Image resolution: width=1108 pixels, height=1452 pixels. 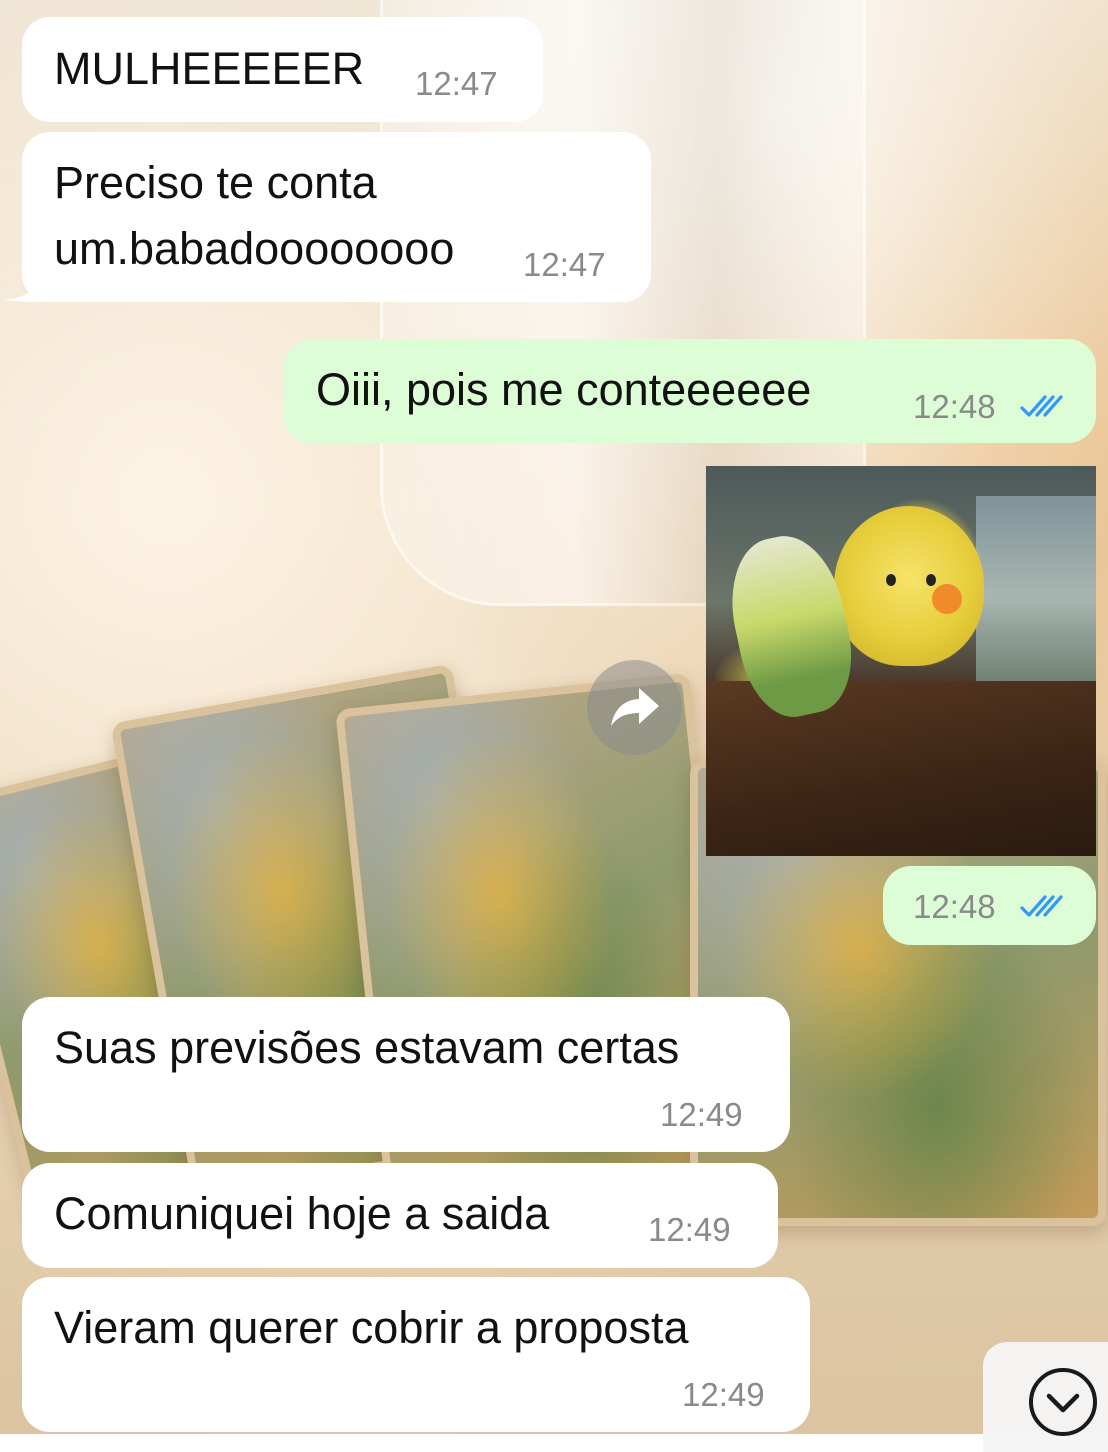 I want to click on message-text: Comuniquei hoje a saida, so click(x=302, y=1213).